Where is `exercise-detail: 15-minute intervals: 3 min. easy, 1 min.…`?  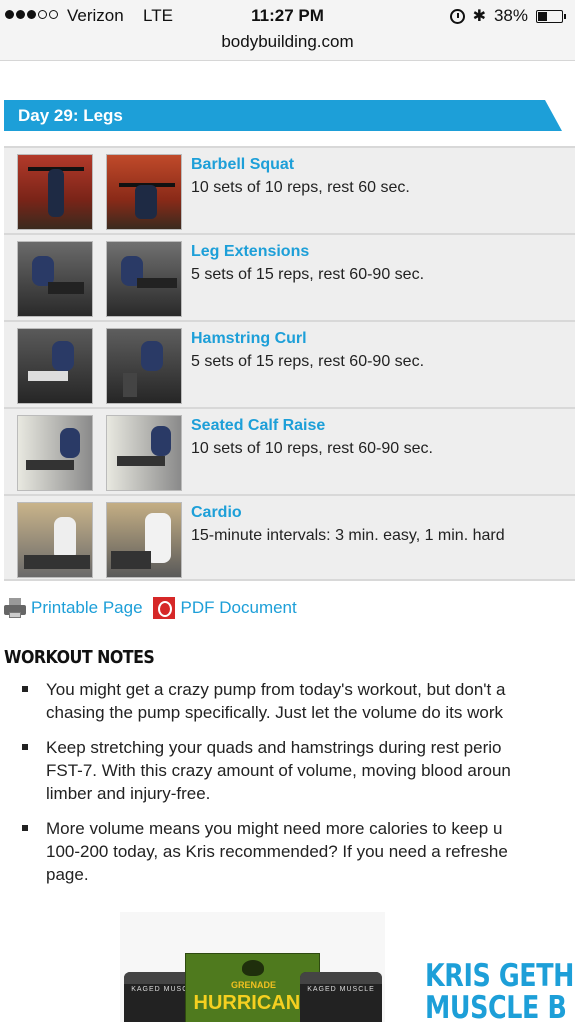 exercise-detail: 15-minute intervals: 3 min. easy, 1 min.… is located at coordinates (348, 535).